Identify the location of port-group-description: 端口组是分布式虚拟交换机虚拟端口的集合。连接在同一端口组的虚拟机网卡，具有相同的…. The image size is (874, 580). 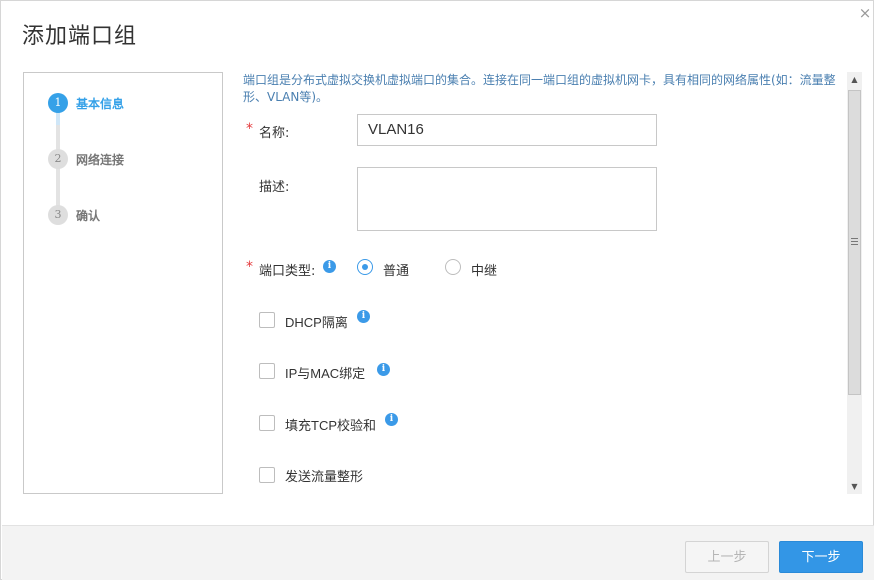
(539, 88).